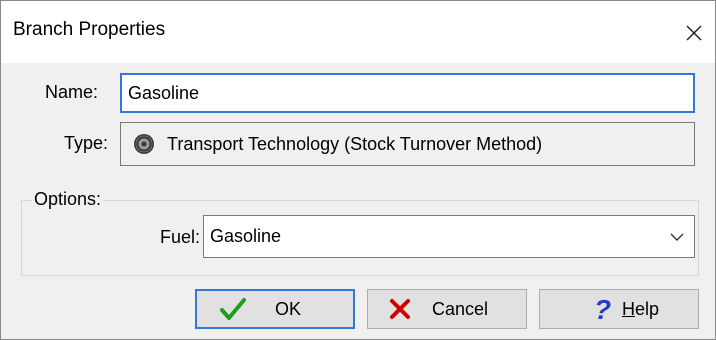 The height and width of the screenshot is (340, 716). I want to click on fuel-select: Gasoline, so click(449, 236).